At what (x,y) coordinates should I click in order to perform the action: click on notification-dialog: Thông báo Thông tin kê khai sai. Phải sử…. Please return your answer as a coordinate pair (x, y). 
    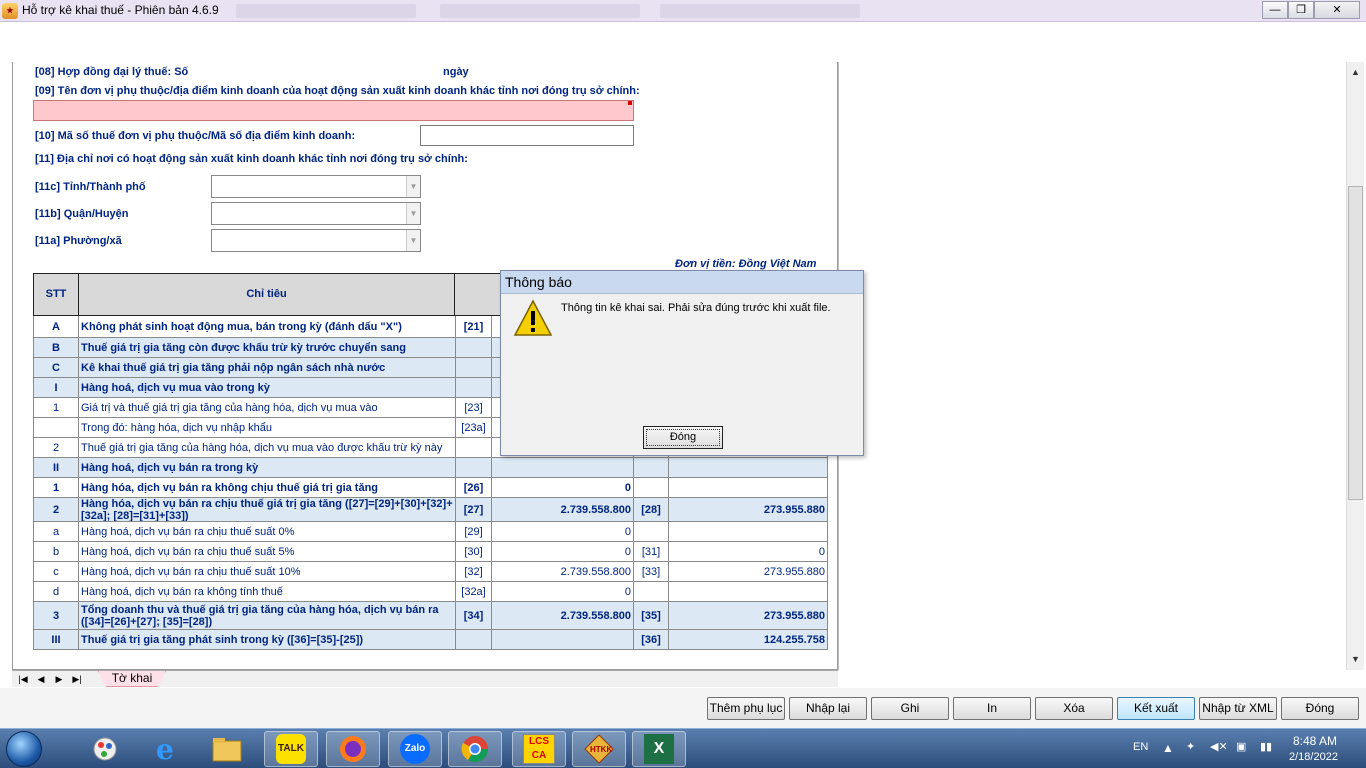
    Looking at the image, I should click on (682, 363).